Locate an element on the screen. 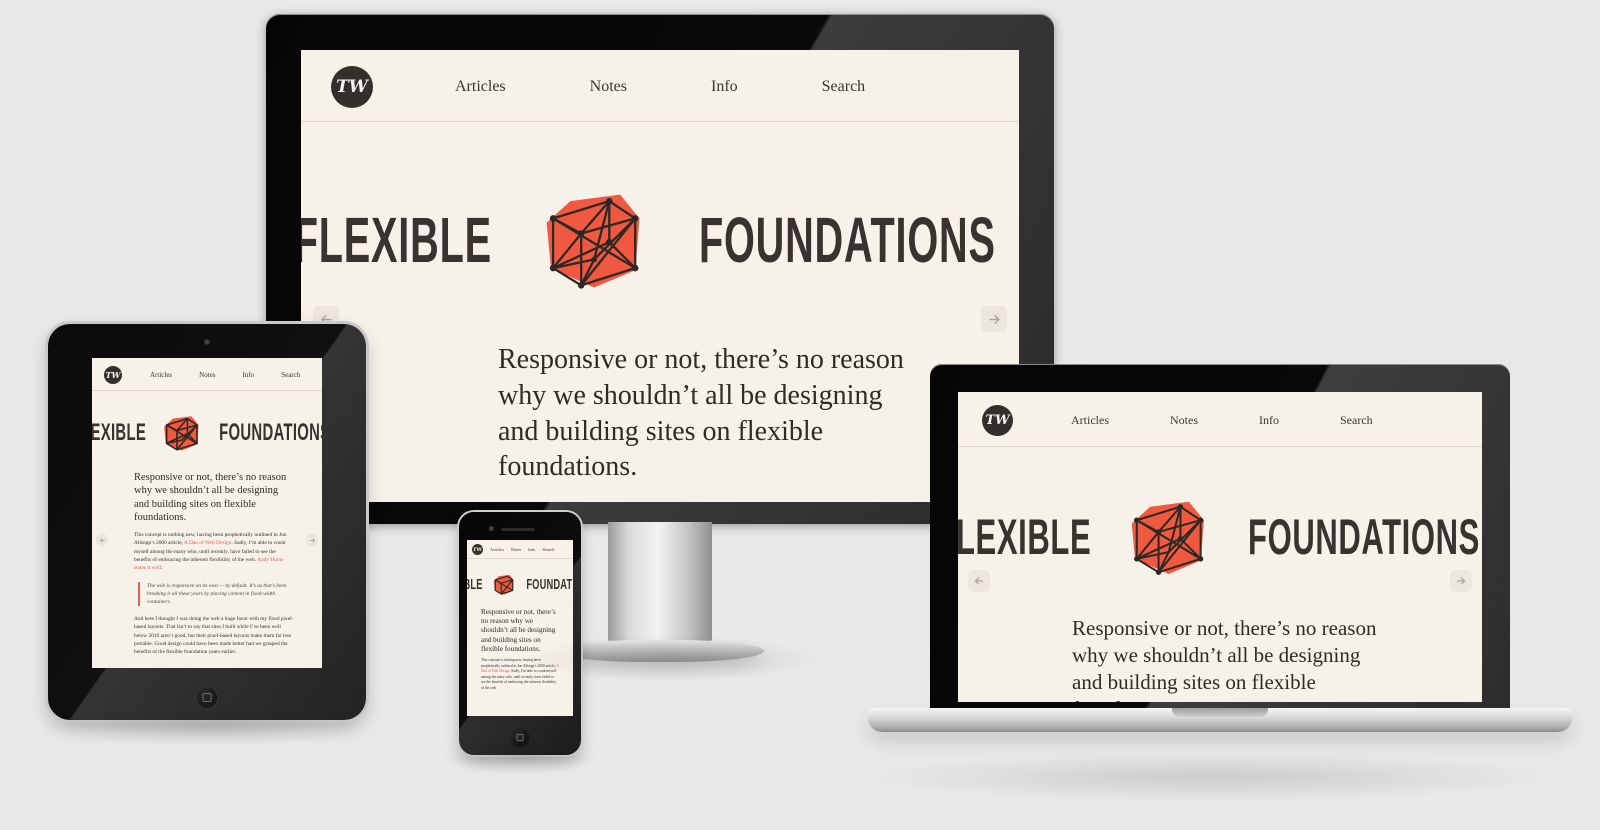 The width and height of the screenshot is (1600, 830). phone-nav-link-info: Info is located at coordinates (531, 549).